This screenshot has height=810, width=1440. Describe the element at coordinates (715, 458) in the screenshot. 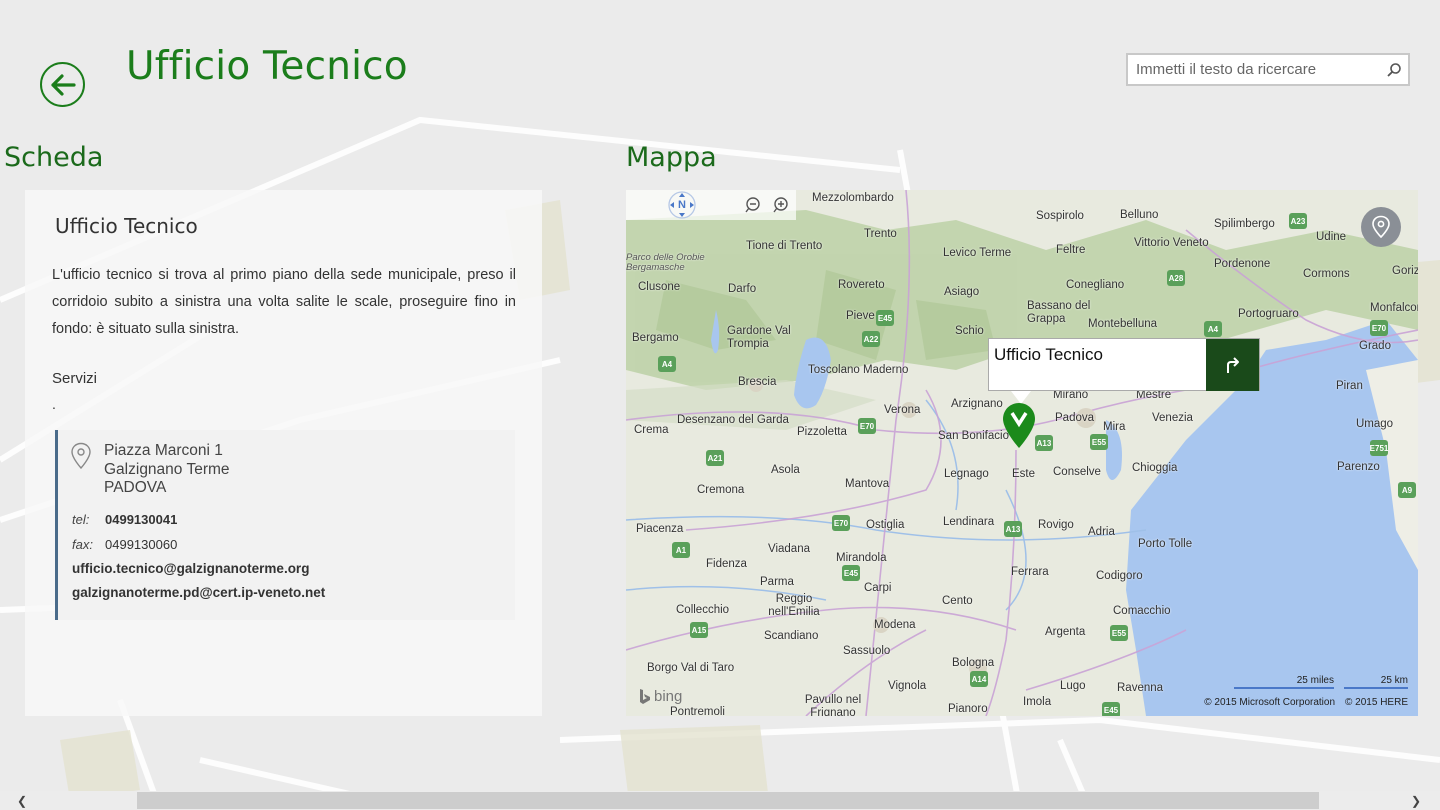

I see `road-sign: A21` at that location.